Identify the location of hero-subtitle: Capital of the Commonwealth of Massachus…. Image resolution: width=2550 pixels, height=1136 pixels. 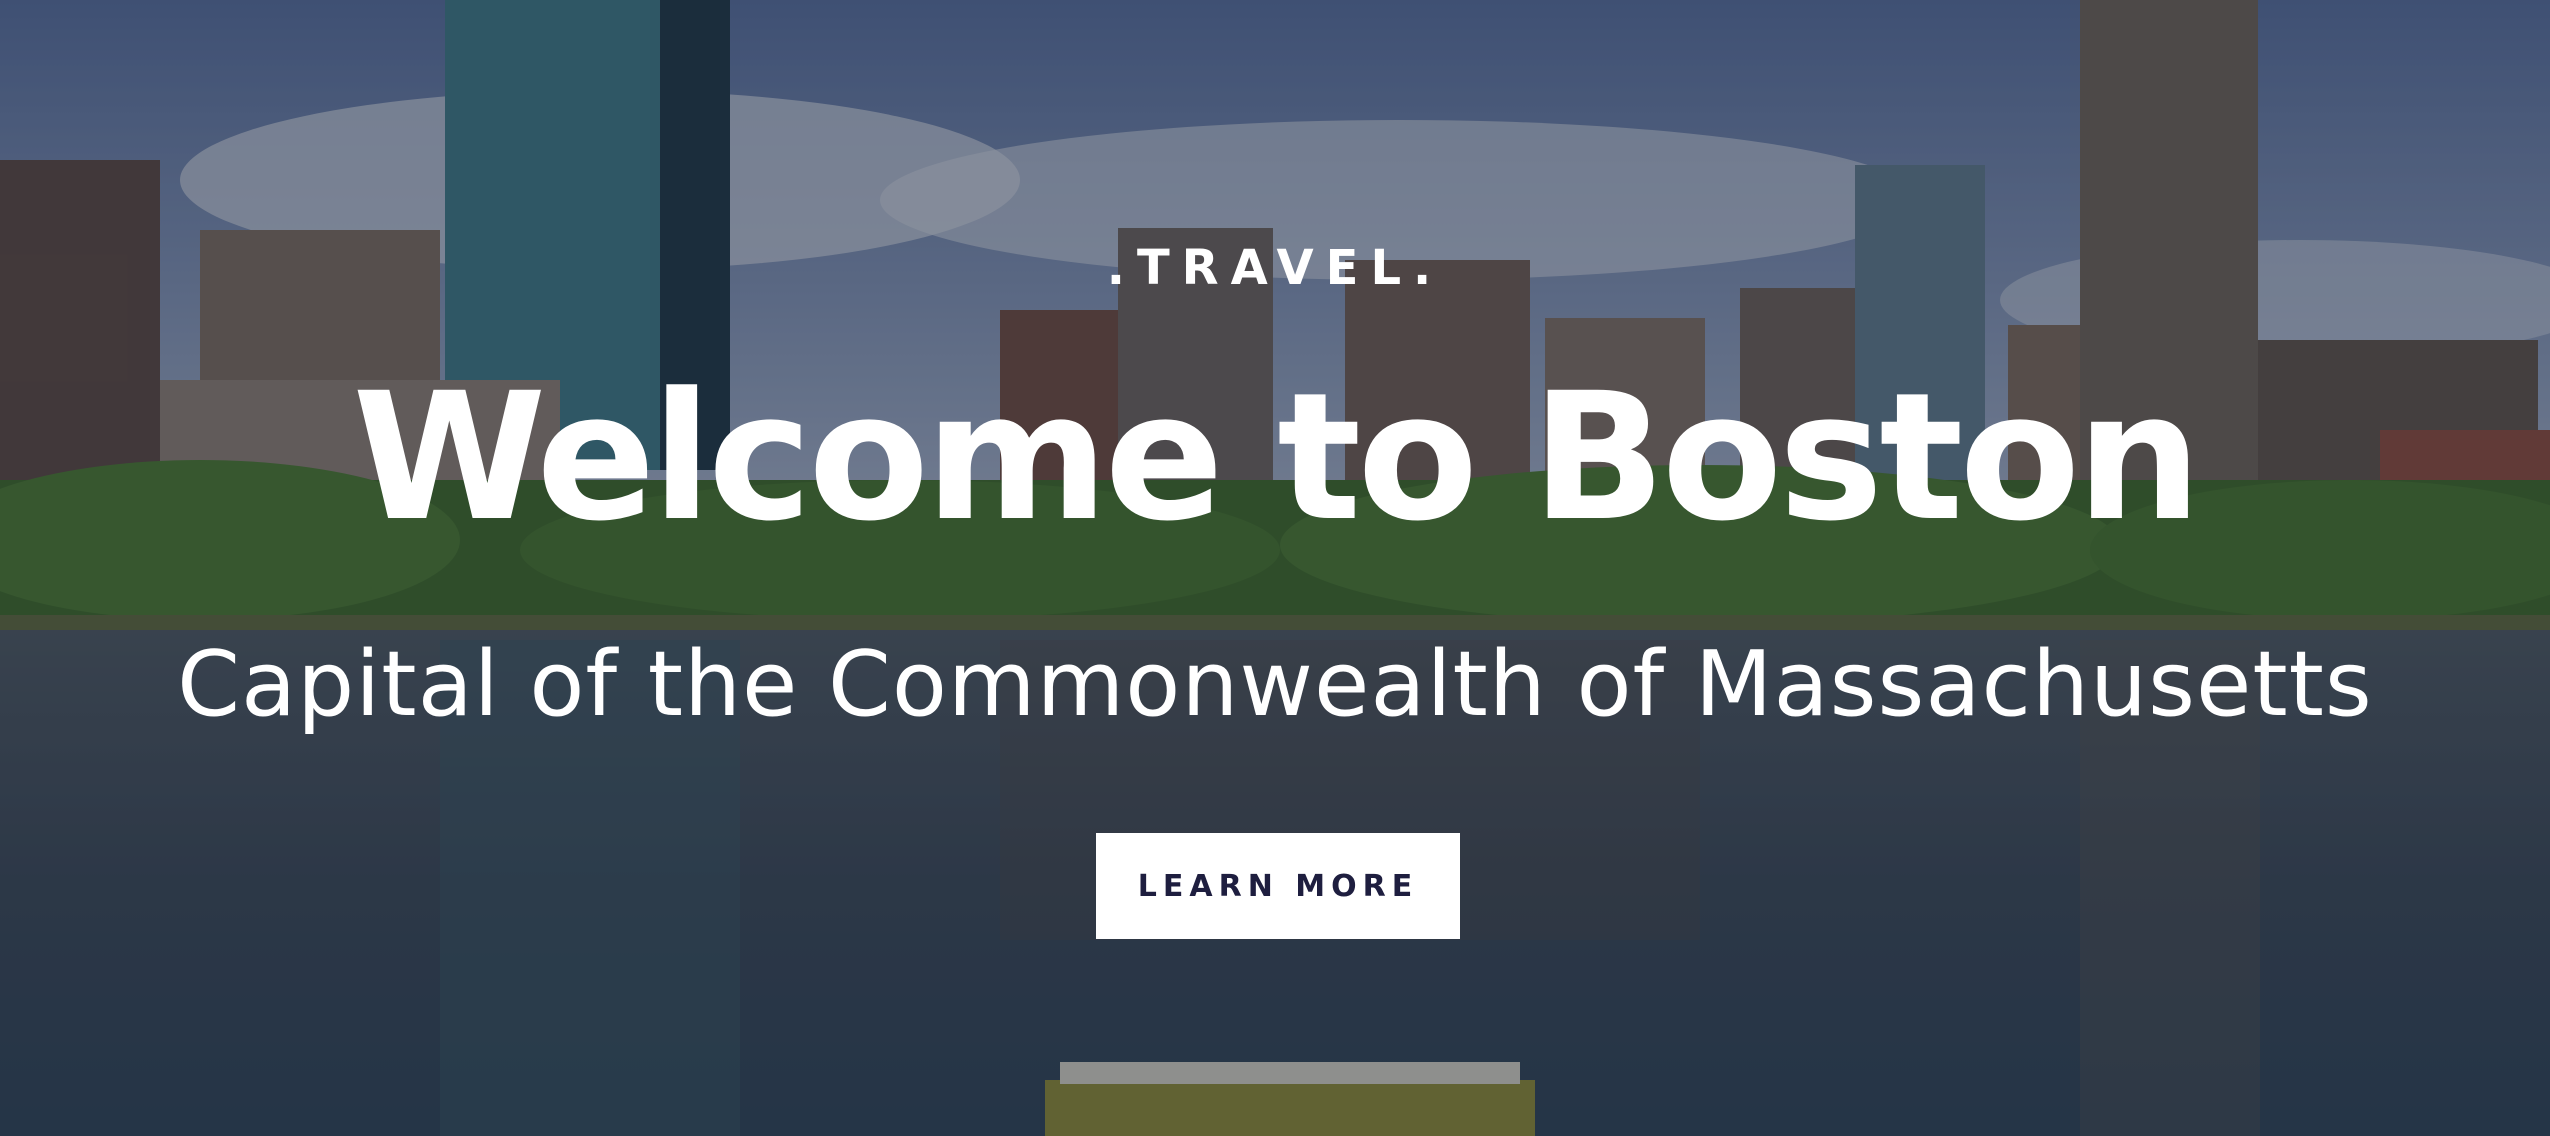
(1275, 684).